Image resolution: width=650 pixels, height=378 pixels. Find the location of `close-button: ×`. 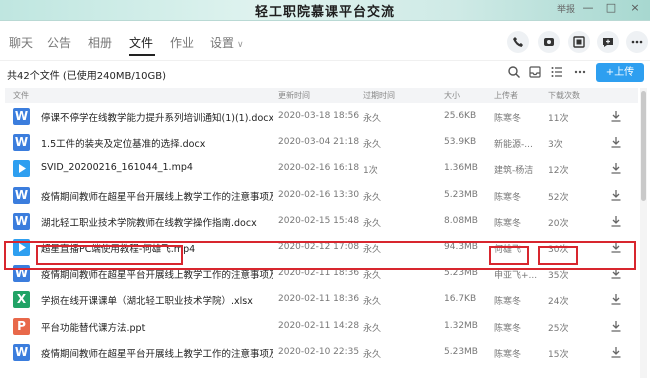

close-button: × is located at coordinates (635, 8).